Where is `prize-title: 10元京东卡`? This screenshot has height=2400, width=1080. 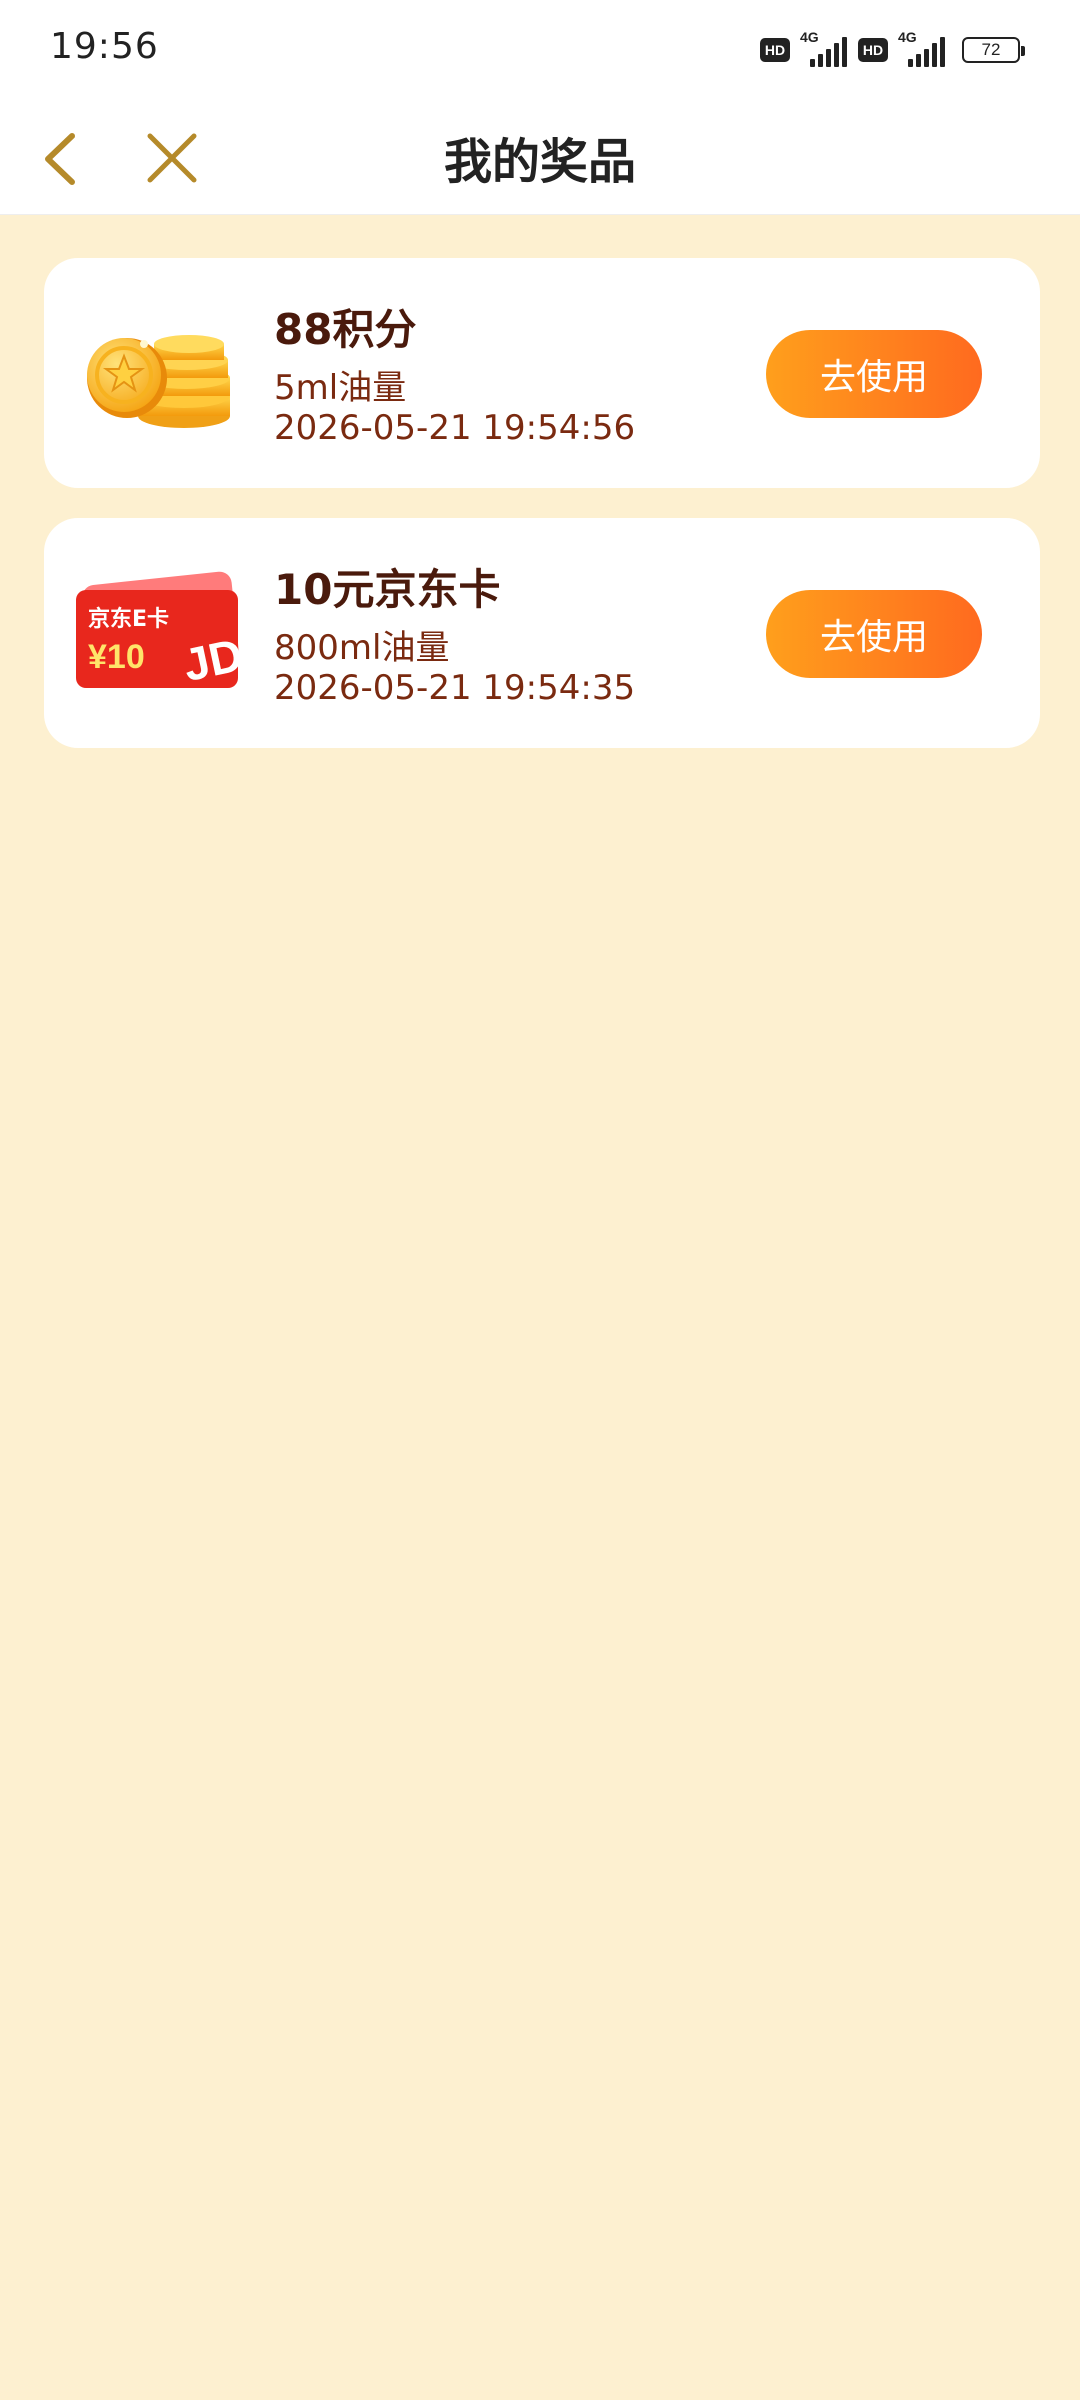 prize-title: 10元京东卡 is located at coordinates (387, 589).